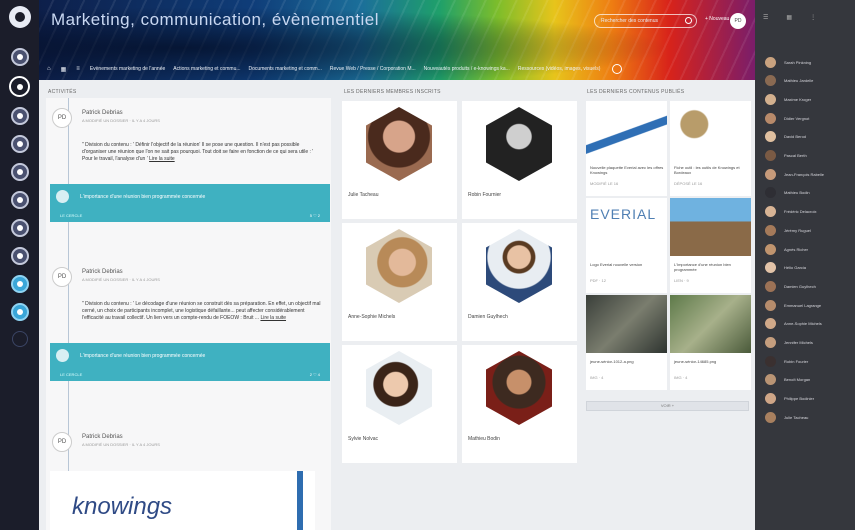  I want to click on contact-item: Didier Vergnot, so click(787, 118).